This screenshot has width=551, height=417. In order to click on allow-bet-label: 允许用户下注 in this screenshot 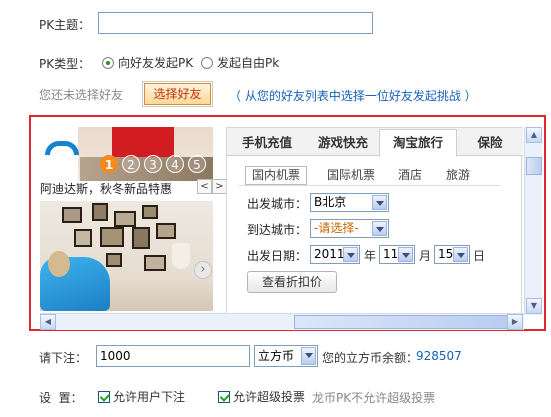, I will do `click(149, 397)`.